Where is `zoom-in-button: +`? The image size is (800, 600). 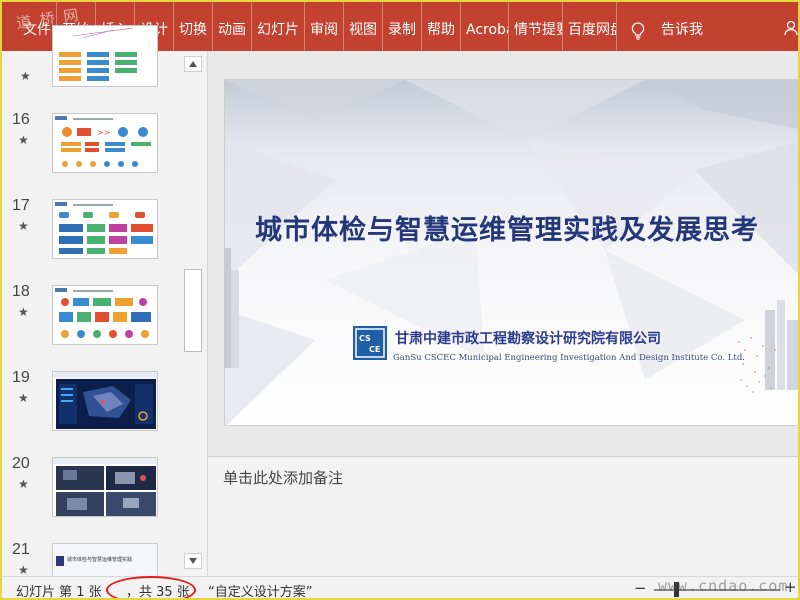 zoom-in-button: + is located at coordinates (790, 587).